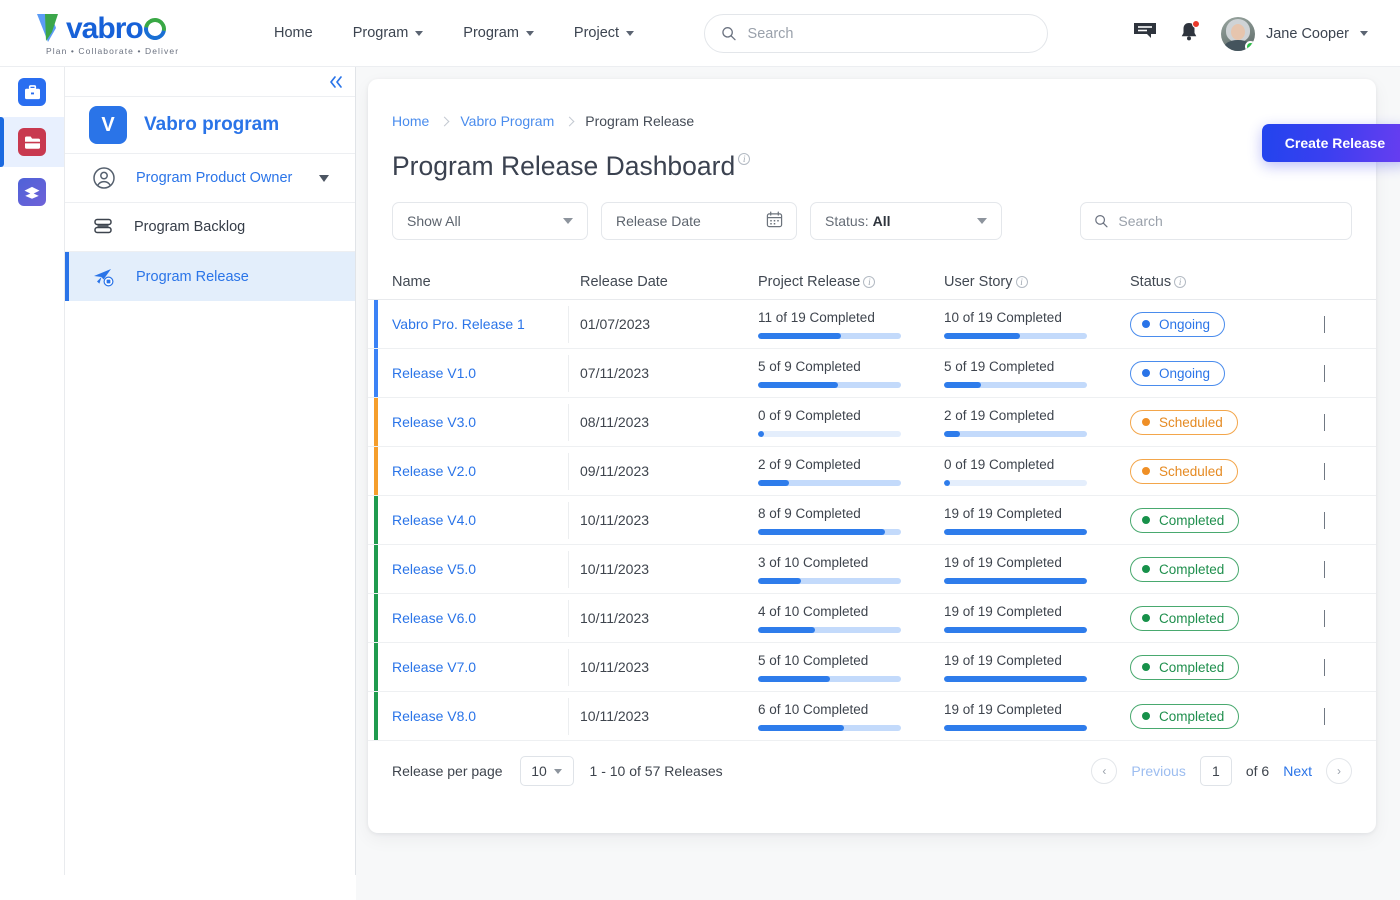  What do you see at coordinates (490, 221) in the screenshot?
I see `show-all-dropdown: Show All` at bounding box center [490, 221].